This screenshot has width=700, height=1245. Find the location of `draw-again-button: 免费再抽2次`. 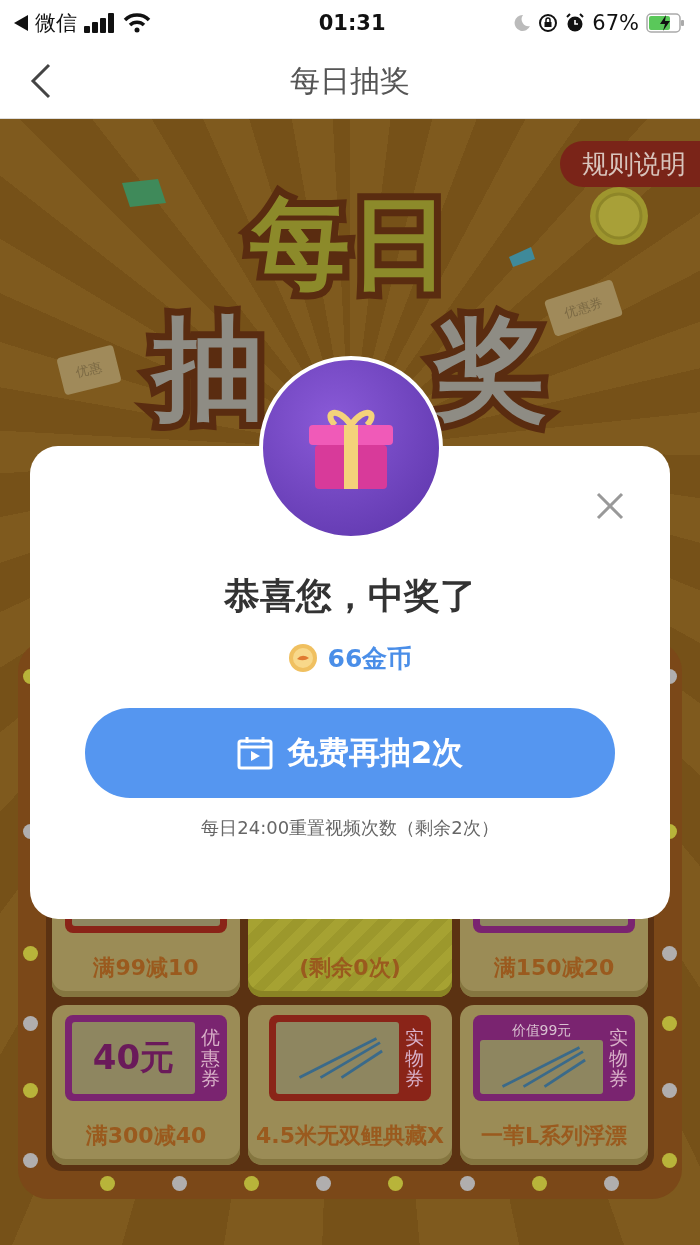

draw-again-button: 免费再抽2次 is located at coordinates (350, 753).